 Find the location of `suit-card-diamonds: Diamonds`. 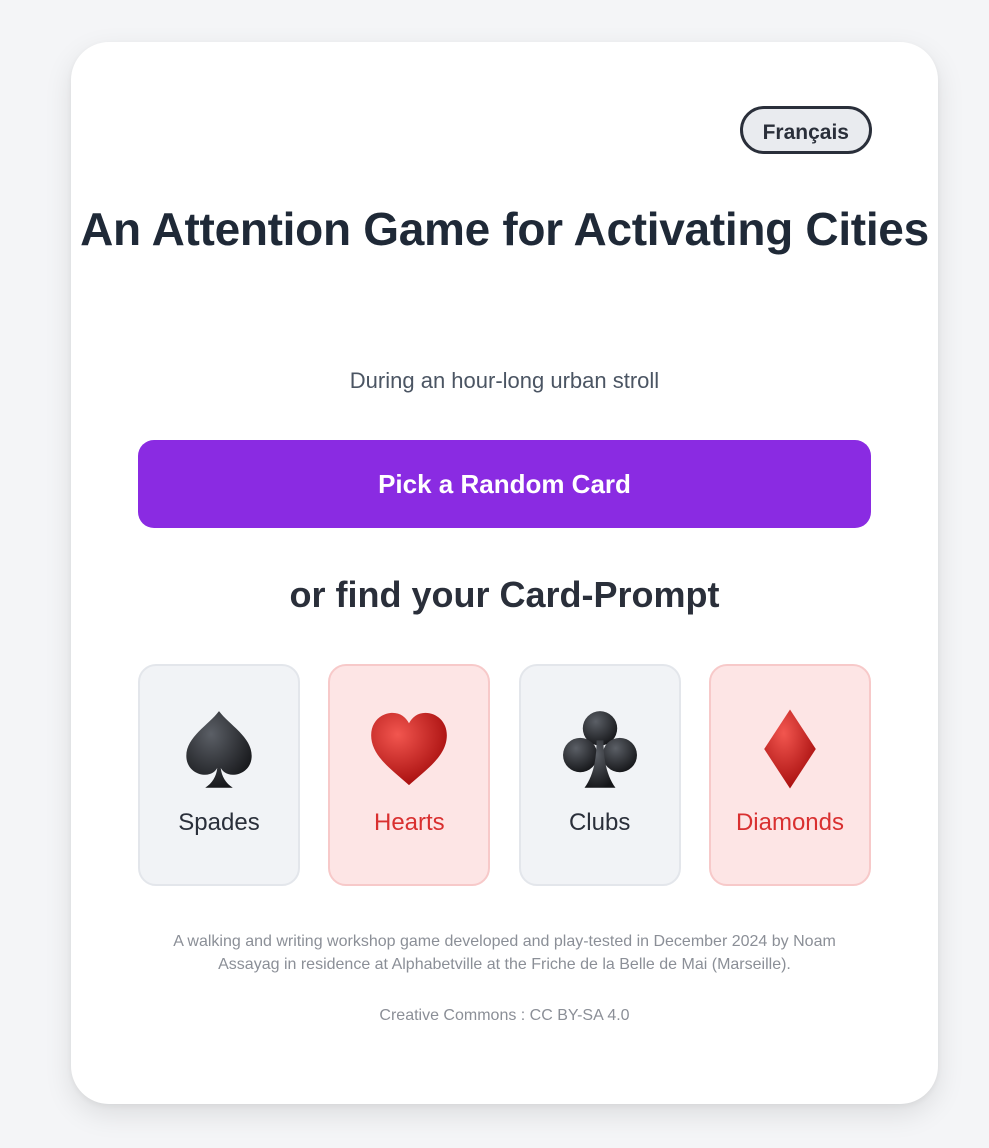

suit-card-diamonds: Diamonds is located at coordinates (789, 775).